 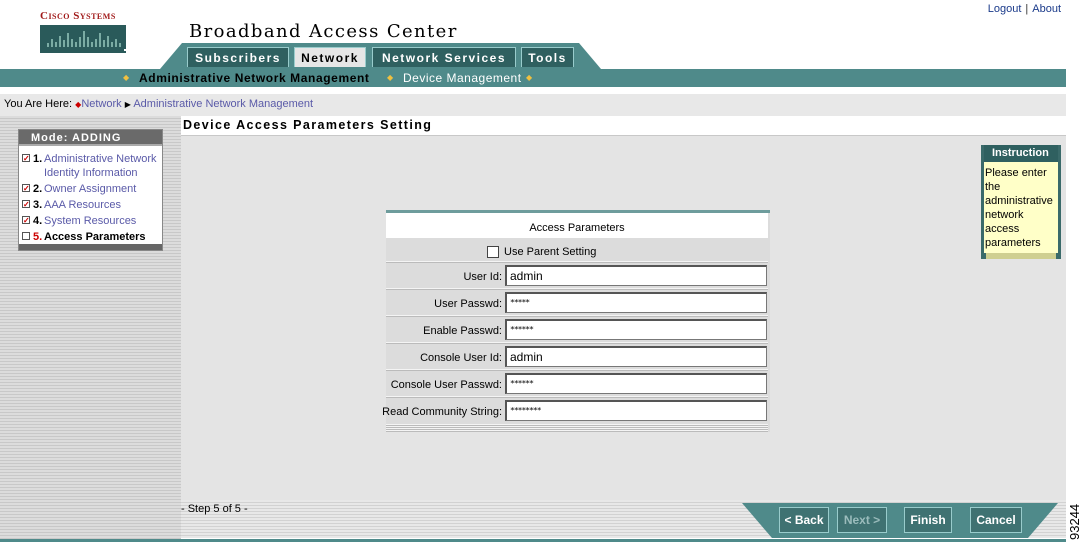 What do you see at coordinates (636, 383) in the screenshot?
I see `console-user-passwd-input` at bounding box center [636, 383].